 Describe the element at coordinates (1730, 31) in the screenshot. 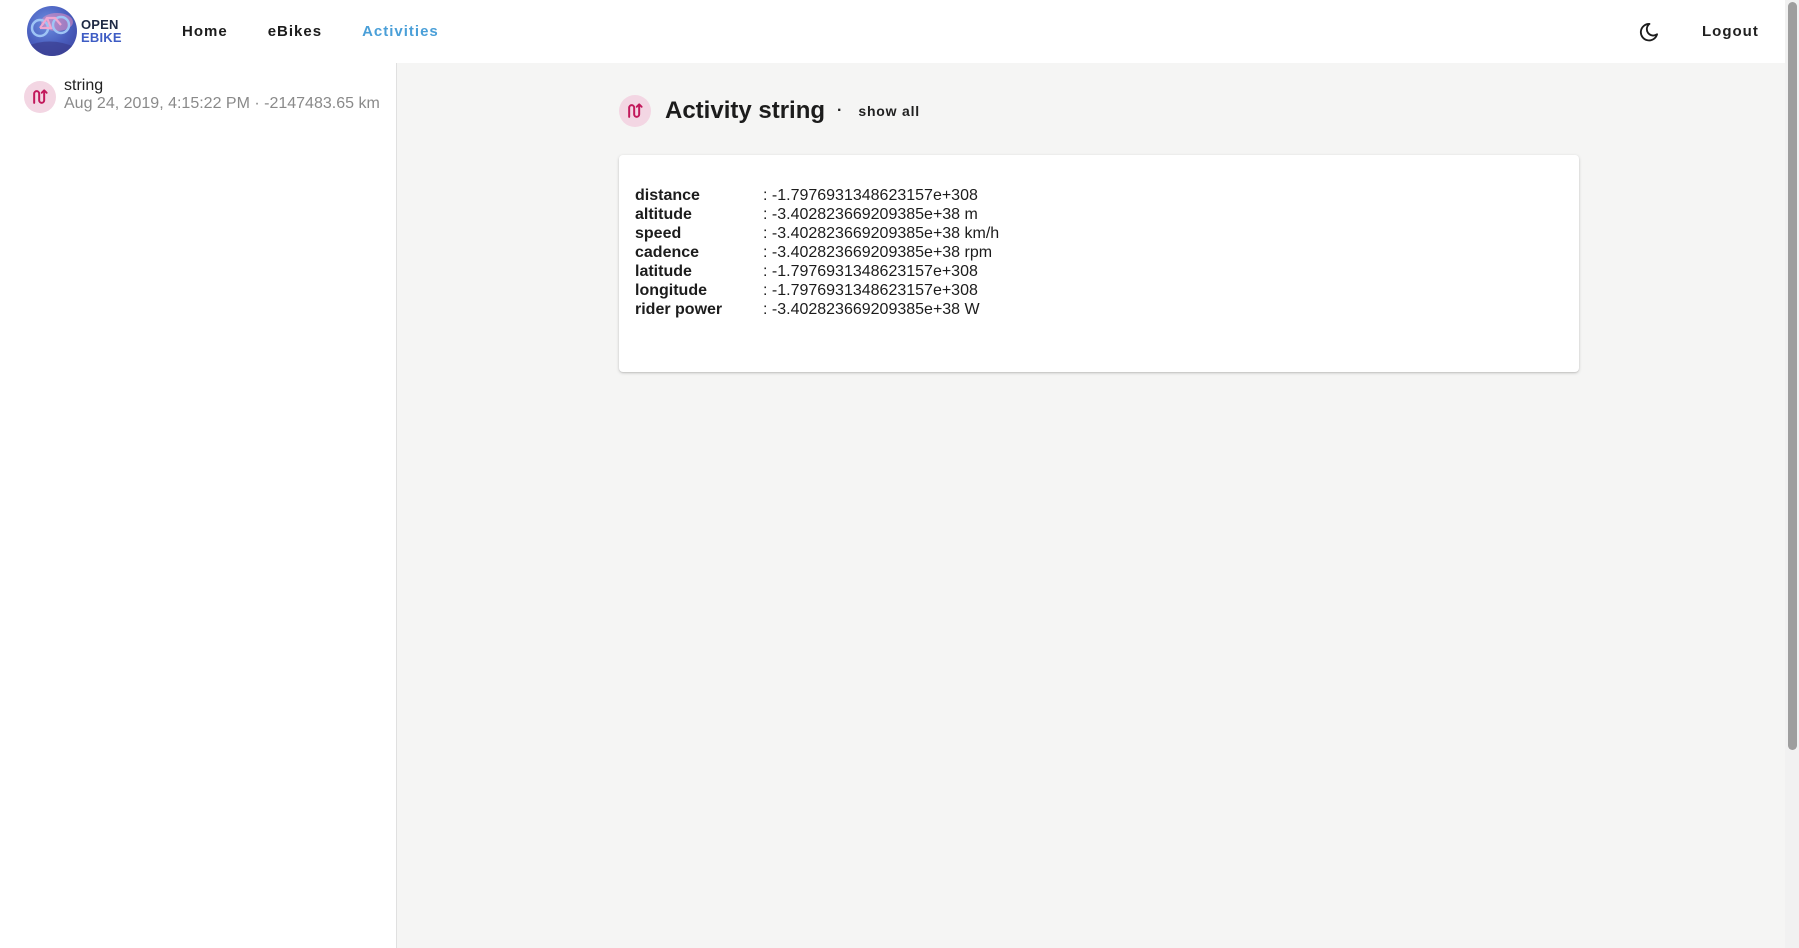

I see `logout-button: Logout` at that location.